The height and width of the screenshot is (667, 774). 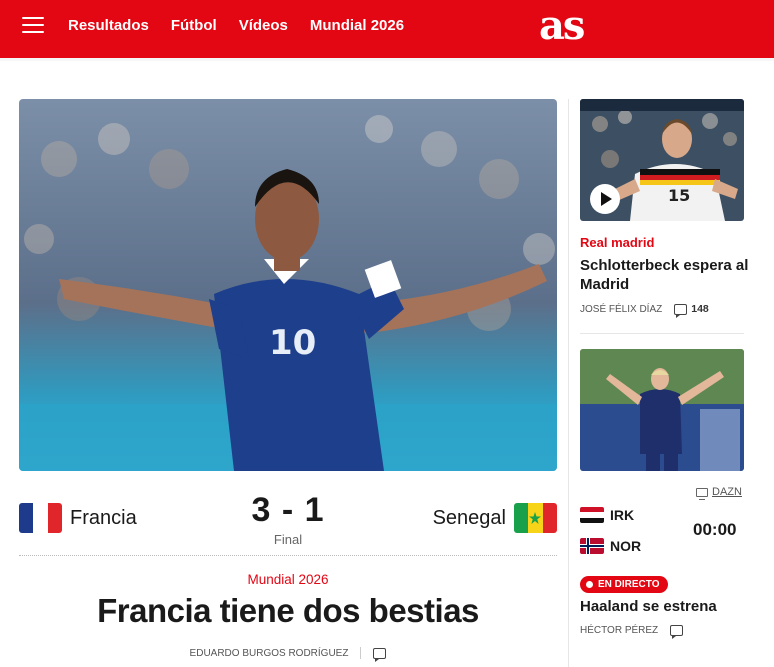 What do you see at coordinates (288, 611) in the screenshot?
I see `article-headline: Francia tiene dos bestias` at bounding box center [288, 611].